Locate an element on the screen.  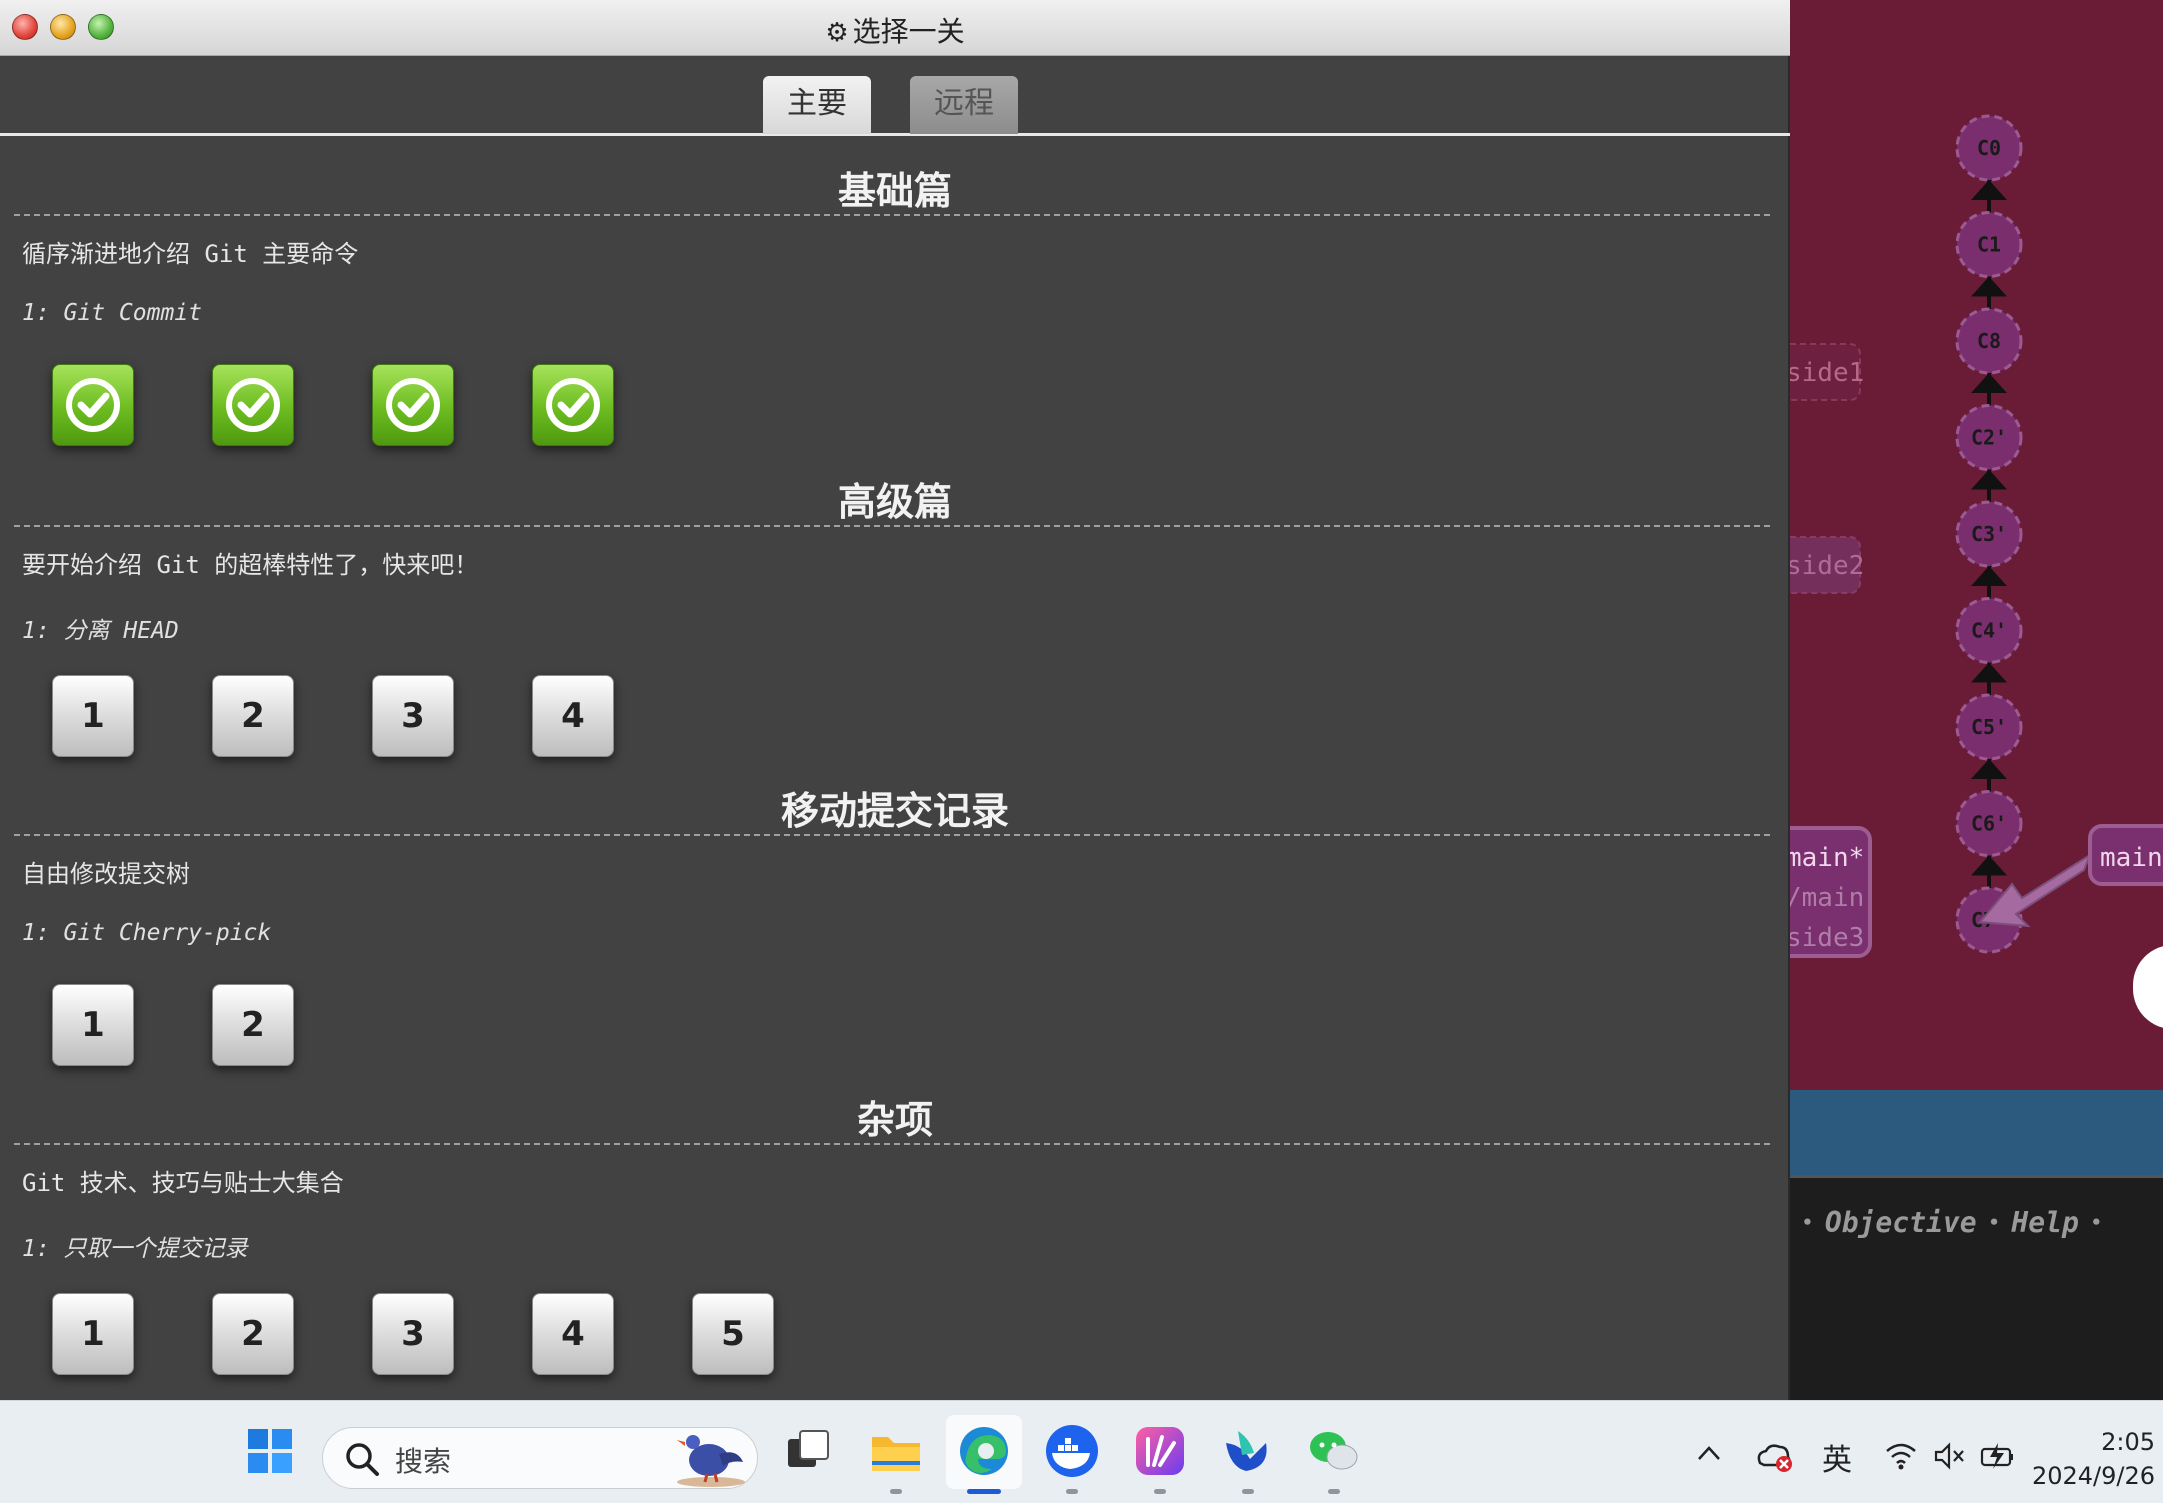
gear-icon: ⚙ is located at coordinates (837, 33).